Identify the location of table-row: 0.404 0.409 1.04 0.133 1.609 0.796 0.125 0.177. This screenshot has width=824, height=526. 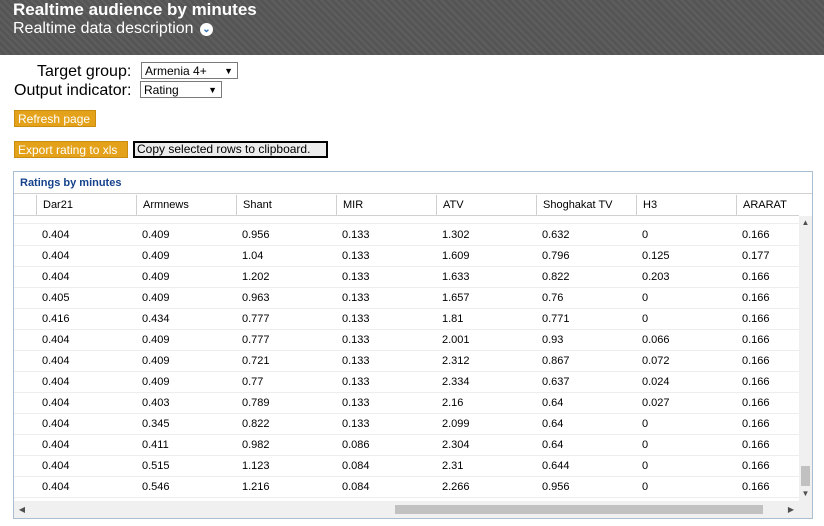
(406, 256).